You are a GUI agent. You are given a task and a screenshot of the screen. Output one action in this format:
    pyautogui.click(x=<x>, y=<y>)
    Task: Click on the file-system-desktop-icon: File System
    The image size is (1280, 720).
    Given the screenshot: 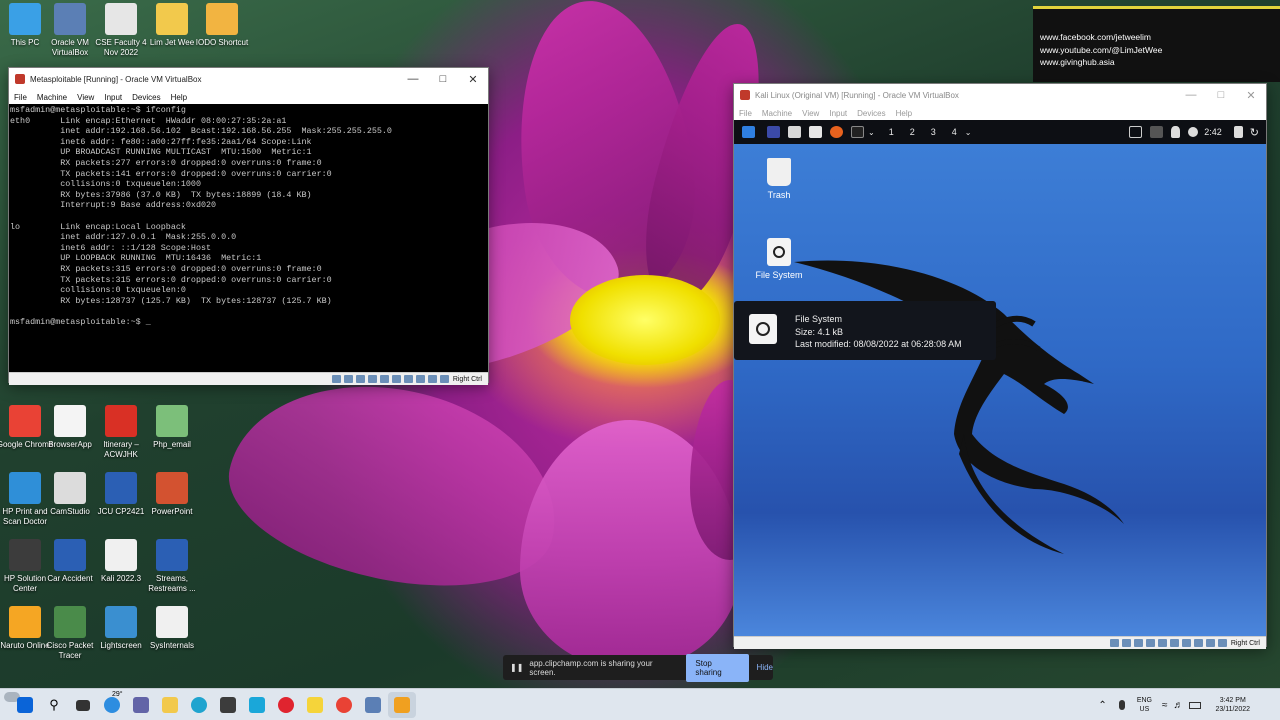 What is the action you would take?
    pyautogui.click(x=779, y=259)
    